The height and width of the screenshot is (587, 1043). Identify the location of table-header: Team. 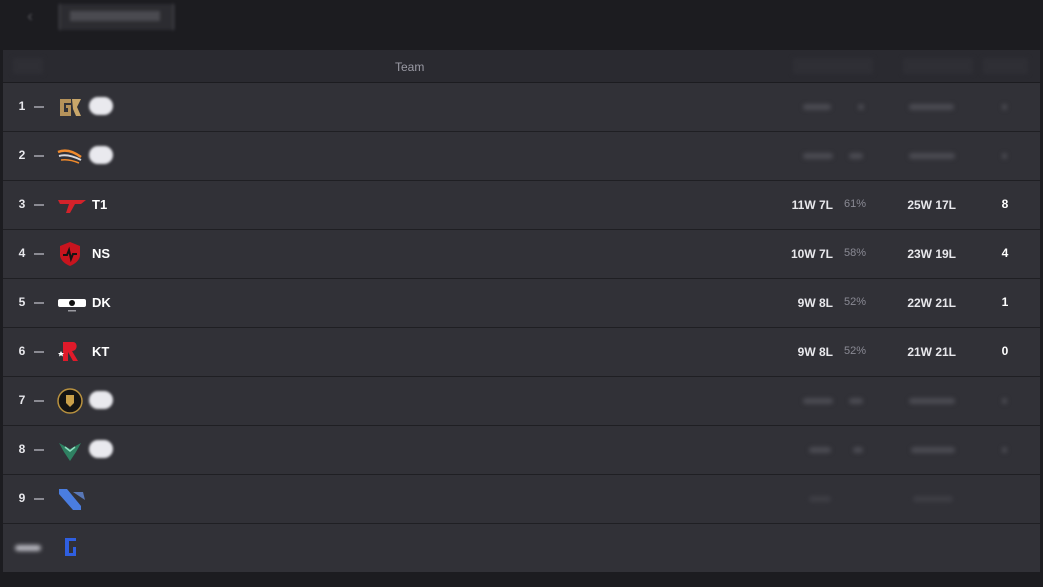
(521, 66).